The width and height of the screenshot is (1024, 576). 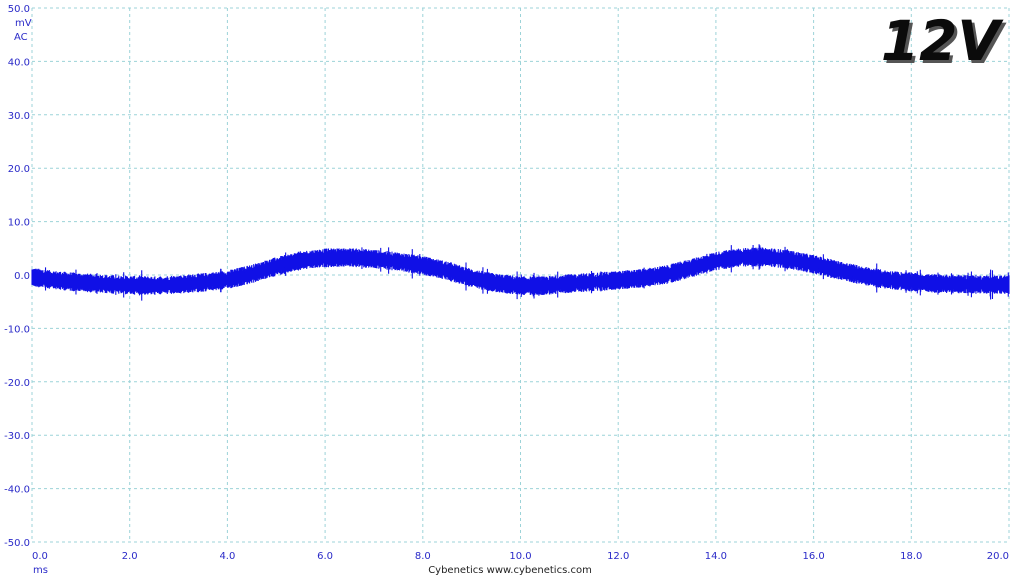 What do you see at coordinates (19, 62) in the screenshot?
I see `y-tick-label: 40.0` at bounding box center [19, 62].